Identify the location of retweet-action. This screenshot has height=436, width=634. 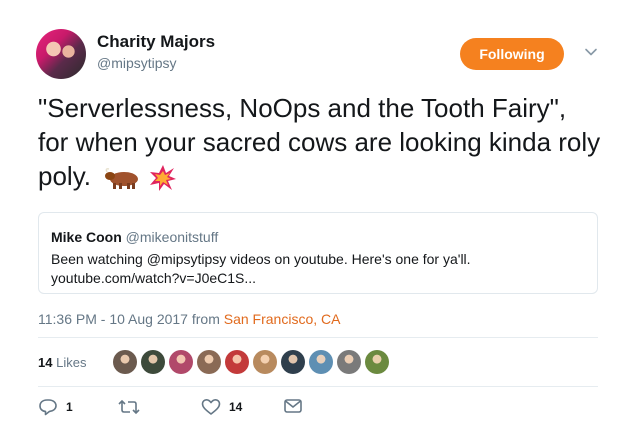
(133, 407).